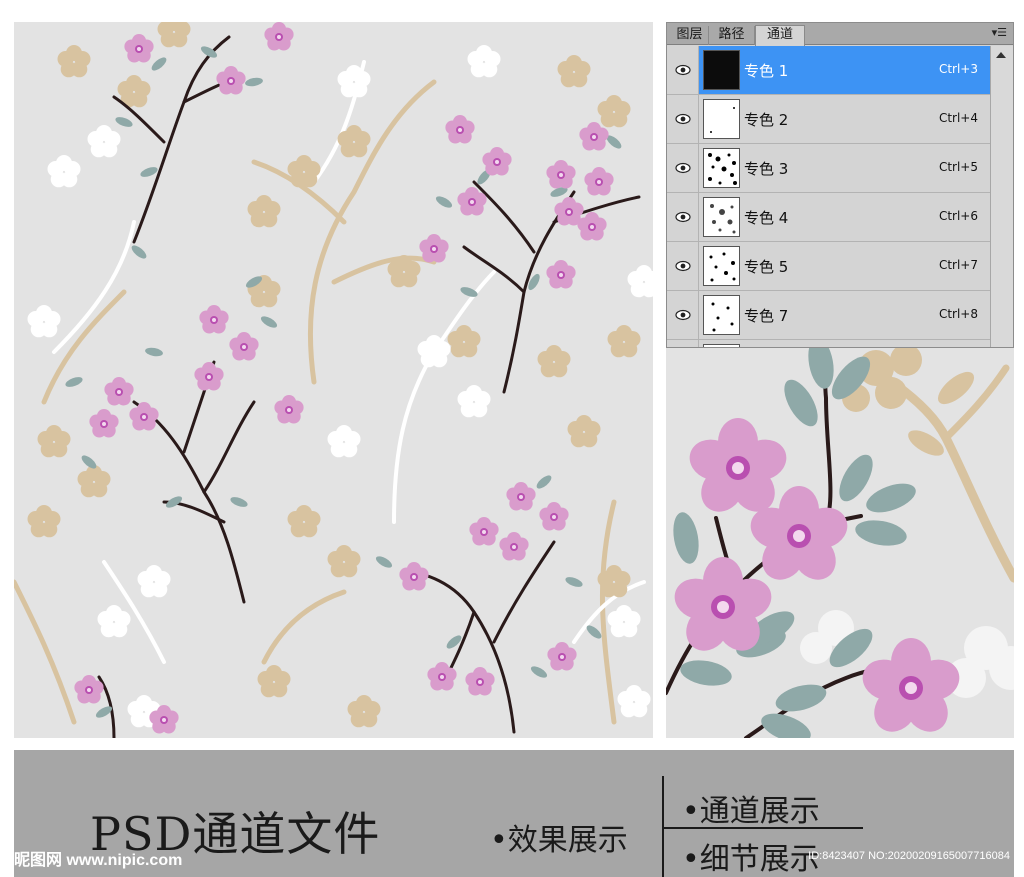 This screenshot has width=1024, height=877. Describe the element at coordinates (780, 35) in the screenshot. I see `tab-channels: 通道` at that location.